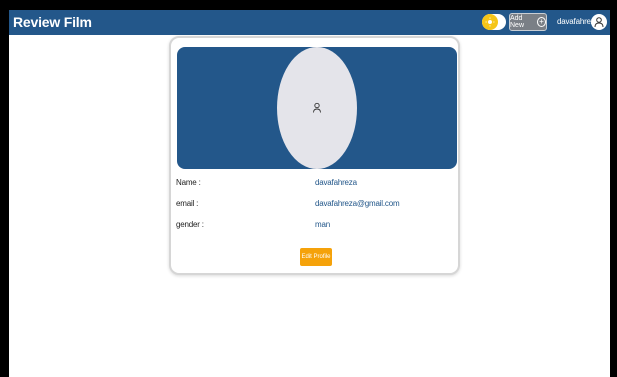  What do you see at coordinates (322, 224) in the screenshot?
I see `gender-value: man` at bounding box center [322, 224].